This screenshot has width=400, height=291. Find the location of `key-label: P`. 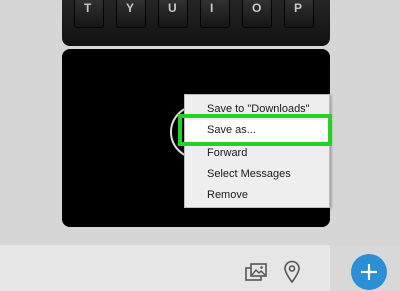

key-label: P is located at coordinates (298, 8).